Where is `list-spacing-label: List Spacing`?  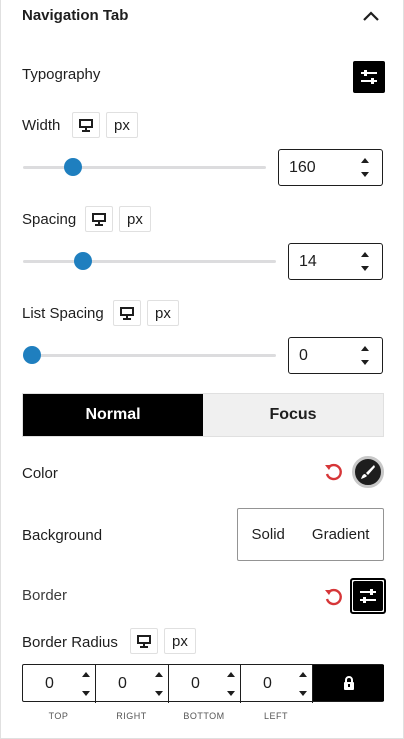
list-spacing-label: List Spacing is located at coordinates (63, 313).